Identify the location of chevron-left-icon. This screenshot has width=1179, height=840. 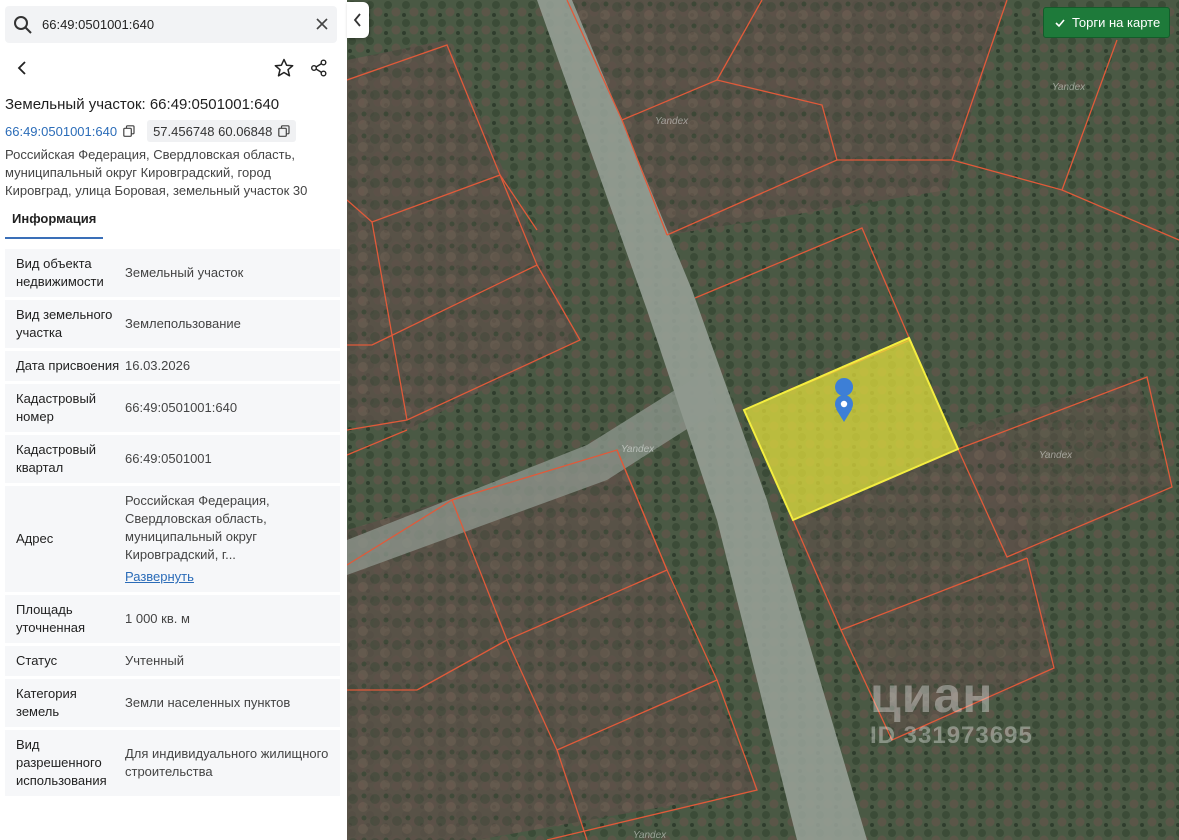
(357, 20).